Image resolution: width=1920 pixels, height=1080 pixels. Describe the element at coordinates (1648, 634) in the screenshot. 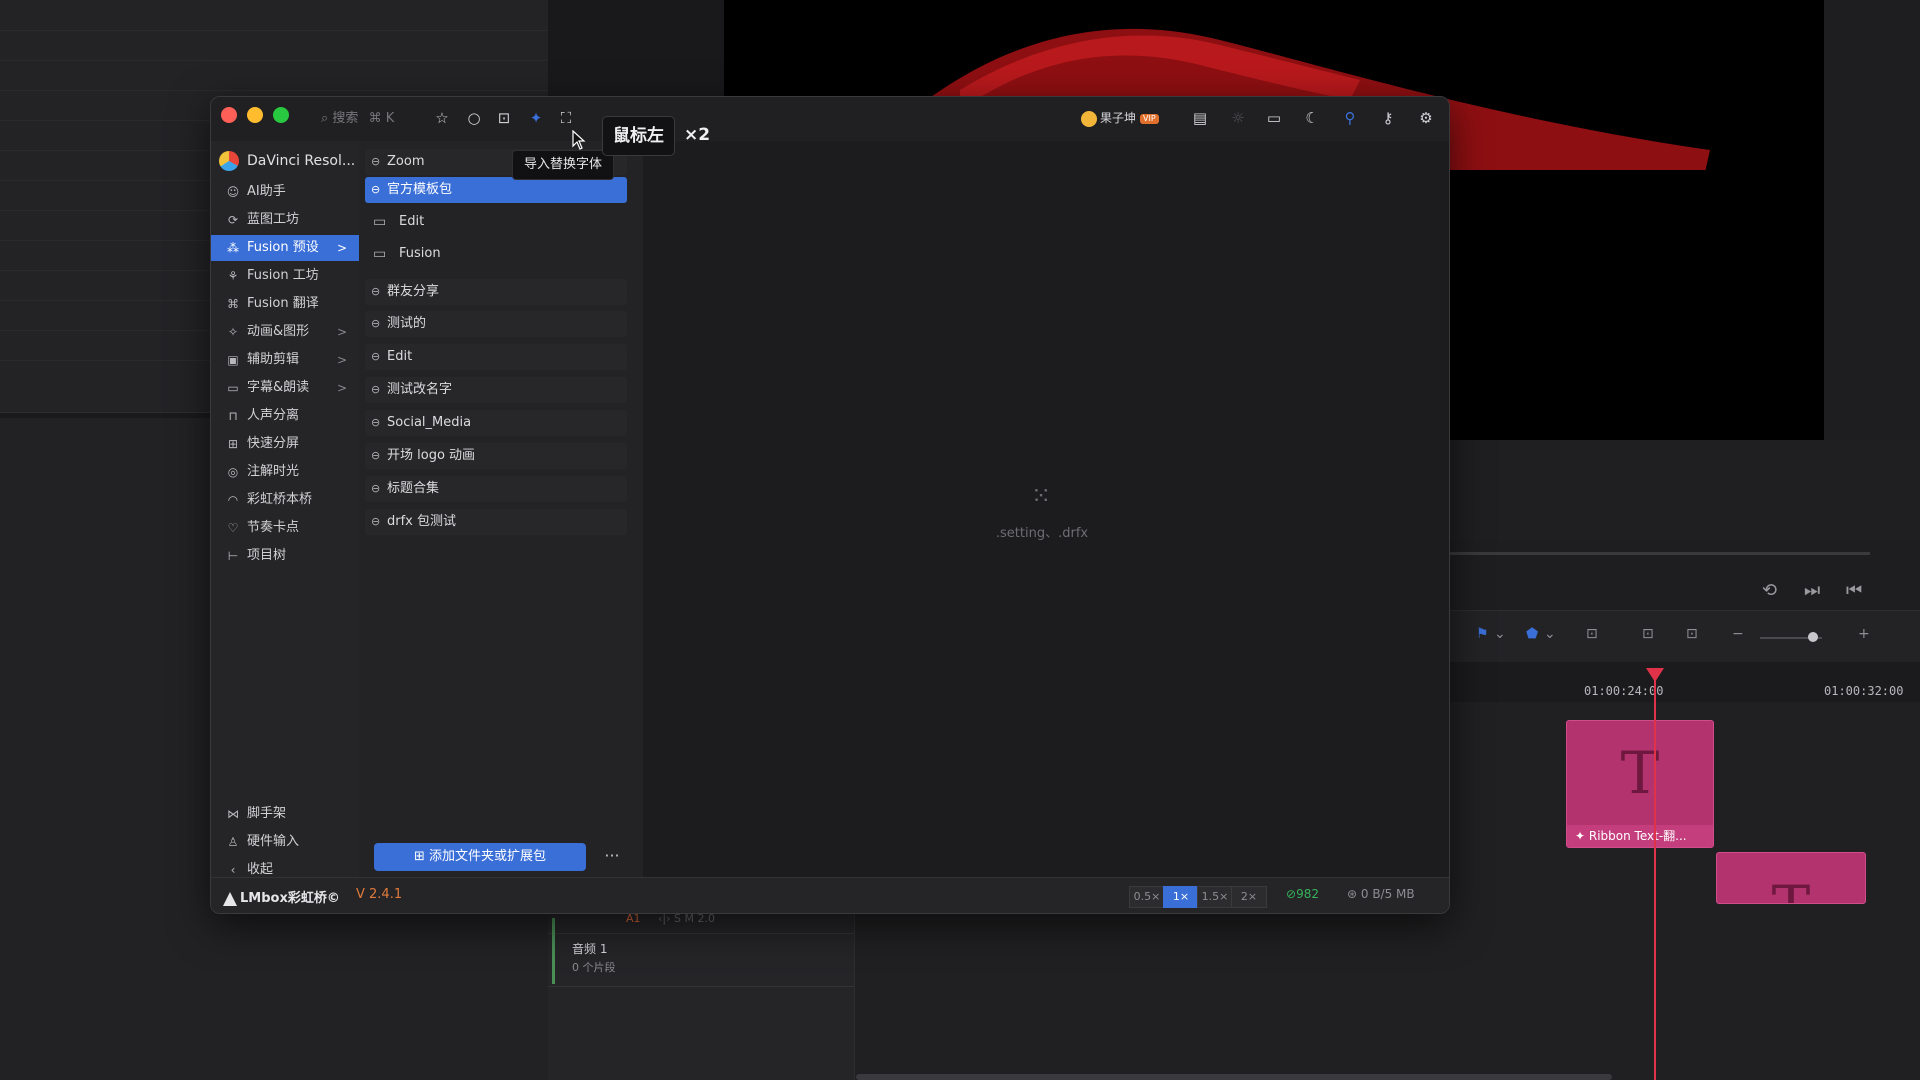

I see `zoom-detail-icon: ⊡` at that location.